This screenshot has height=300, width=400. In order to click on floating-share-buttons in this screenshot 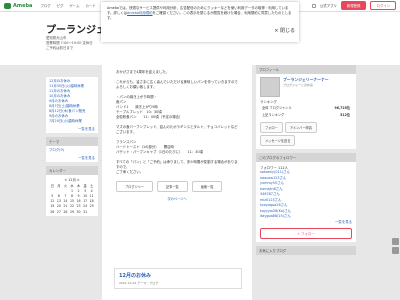, I will do `click(395, 246)`.